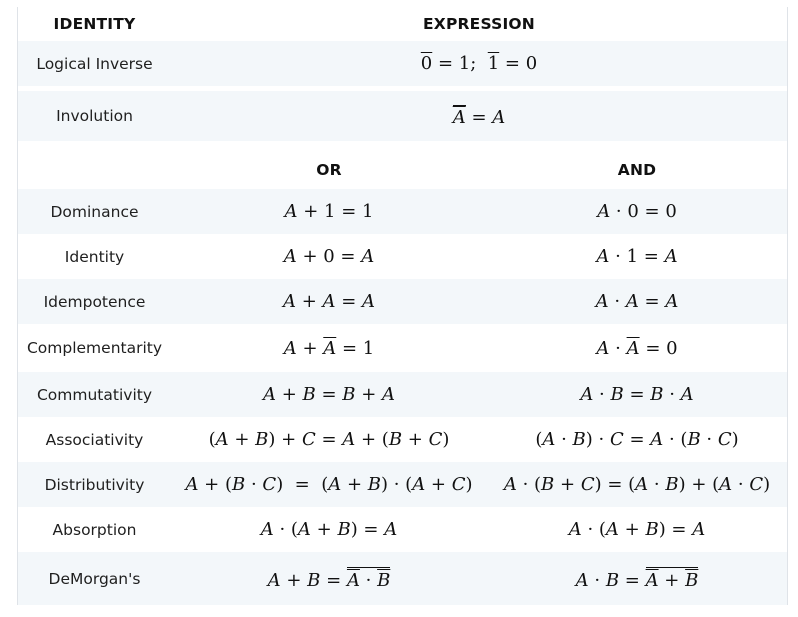 This screenshot has width=798, height=617. Describe the element at coordinates (94, 301) in the screenshot. I see `row-label-idempotence: Idempotence` at that location.